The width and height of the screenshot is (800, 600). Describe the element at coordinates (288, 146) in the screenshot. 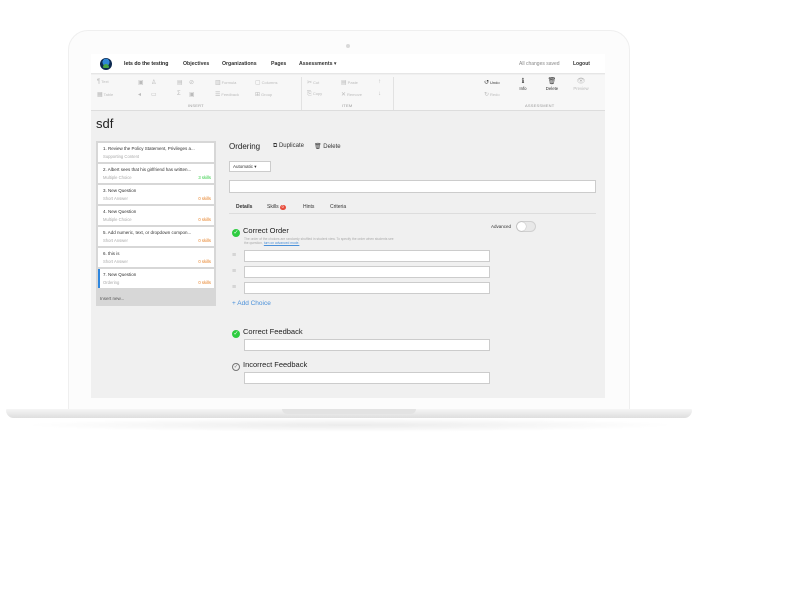

I see `duplicate-button: ⧉ Duplicate` at that location.